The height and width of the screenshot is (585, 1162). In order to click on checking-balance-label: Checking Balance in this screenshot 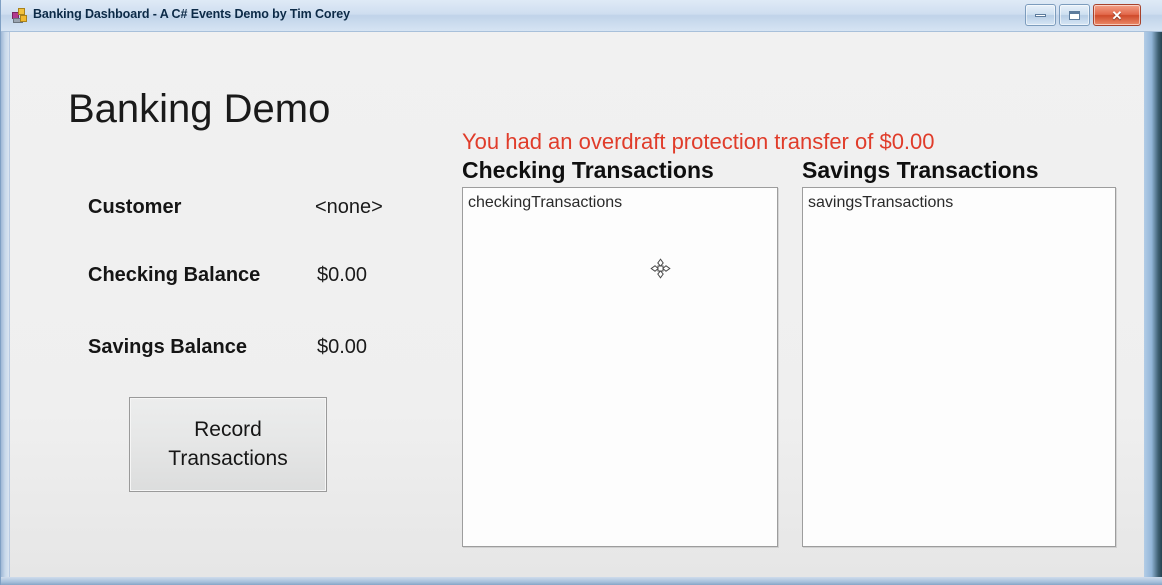, I will do `click(174, 275)`.